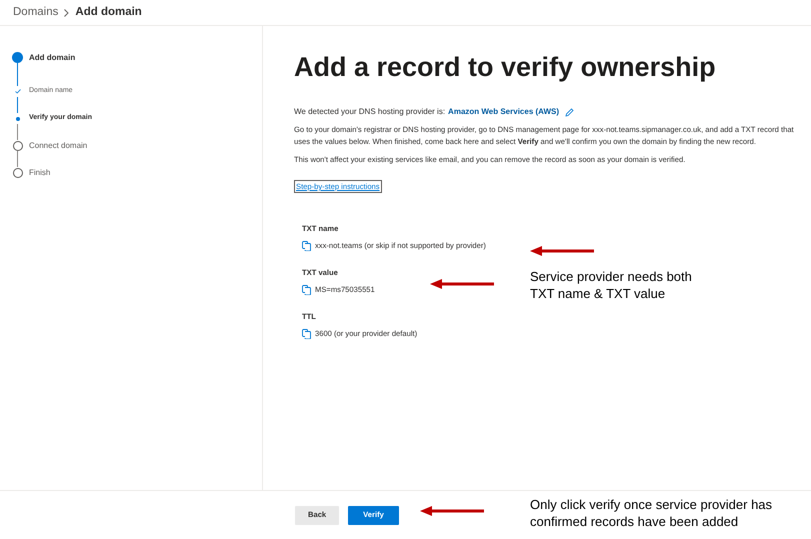 This screenshot has height=539, width=811. What do you see at coordinates (611, 285) in the screenshot?
I see `annotation-note: Service provider needs both TXT name & TXT value` at bounding box center [611, 285].